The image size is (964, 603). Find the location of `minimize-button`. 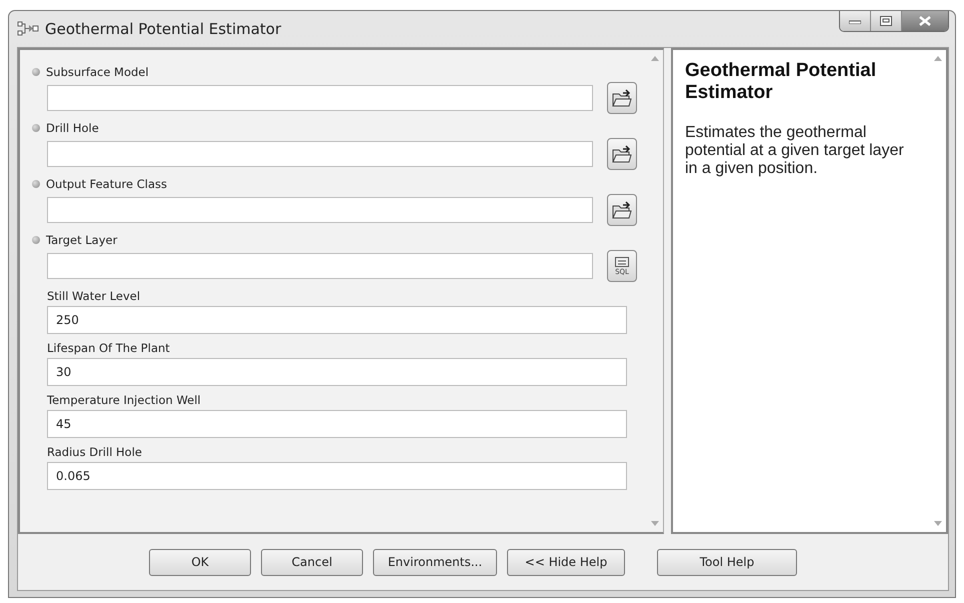

minimize-button is located at coordinates (855, 21).